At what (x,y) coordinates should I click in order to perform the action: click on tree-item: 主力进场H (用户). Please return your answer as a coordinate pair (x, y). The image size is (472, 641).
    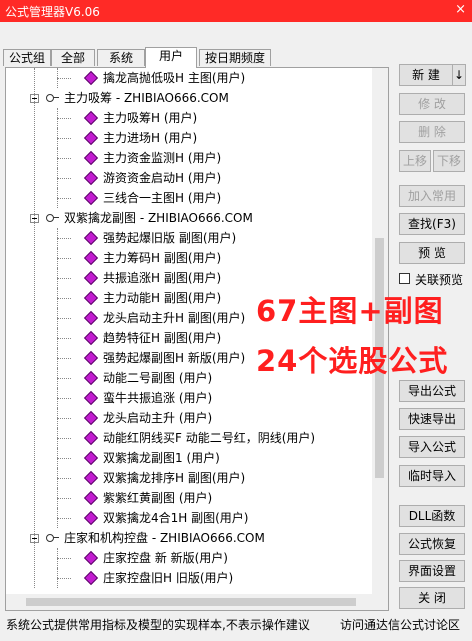
    Looking at the image, I should click on (140, 138).